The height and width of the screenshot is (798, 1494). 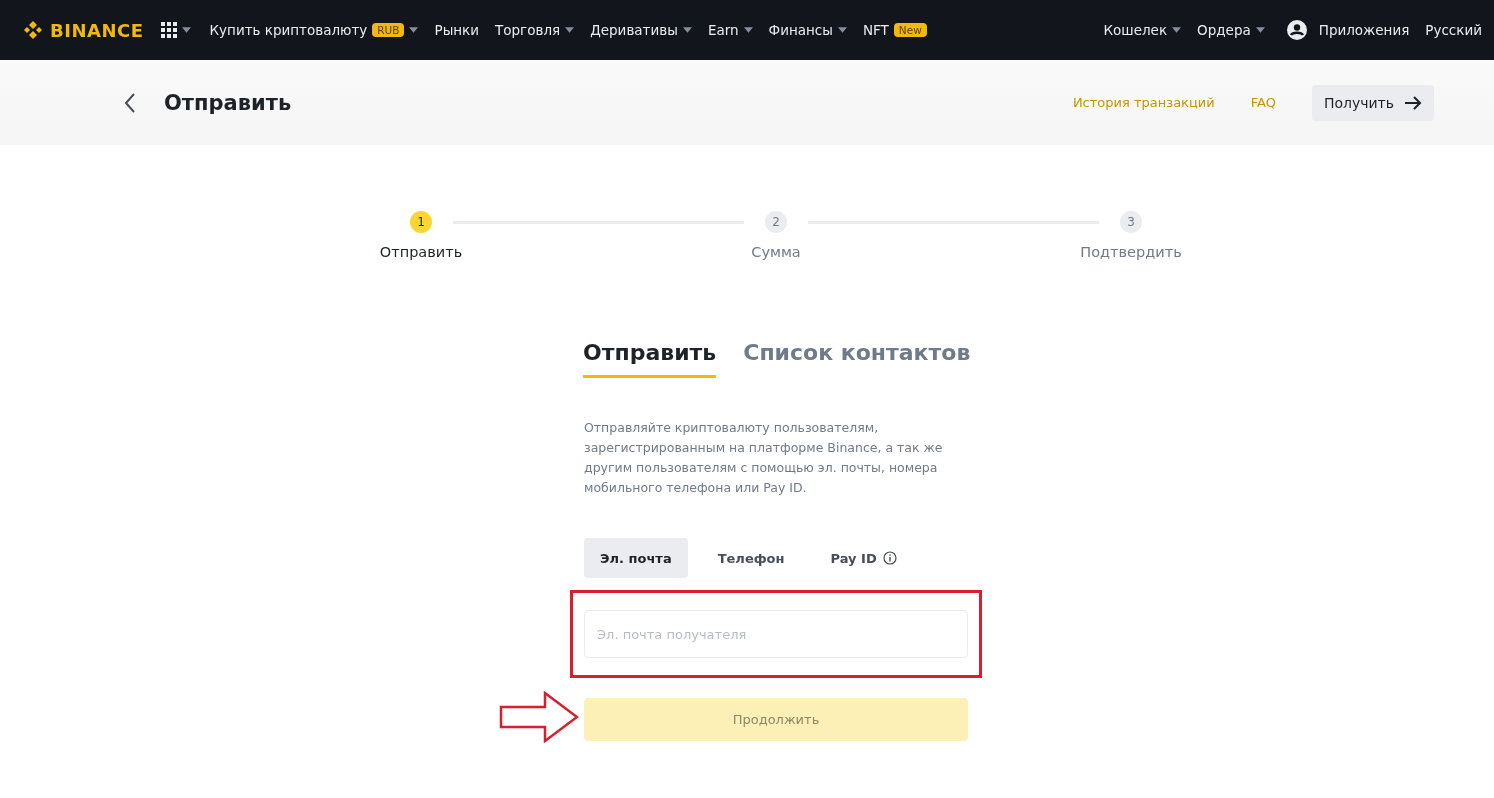 I want to click on method-tab: Эл. почта, so click(x=636, y=558).